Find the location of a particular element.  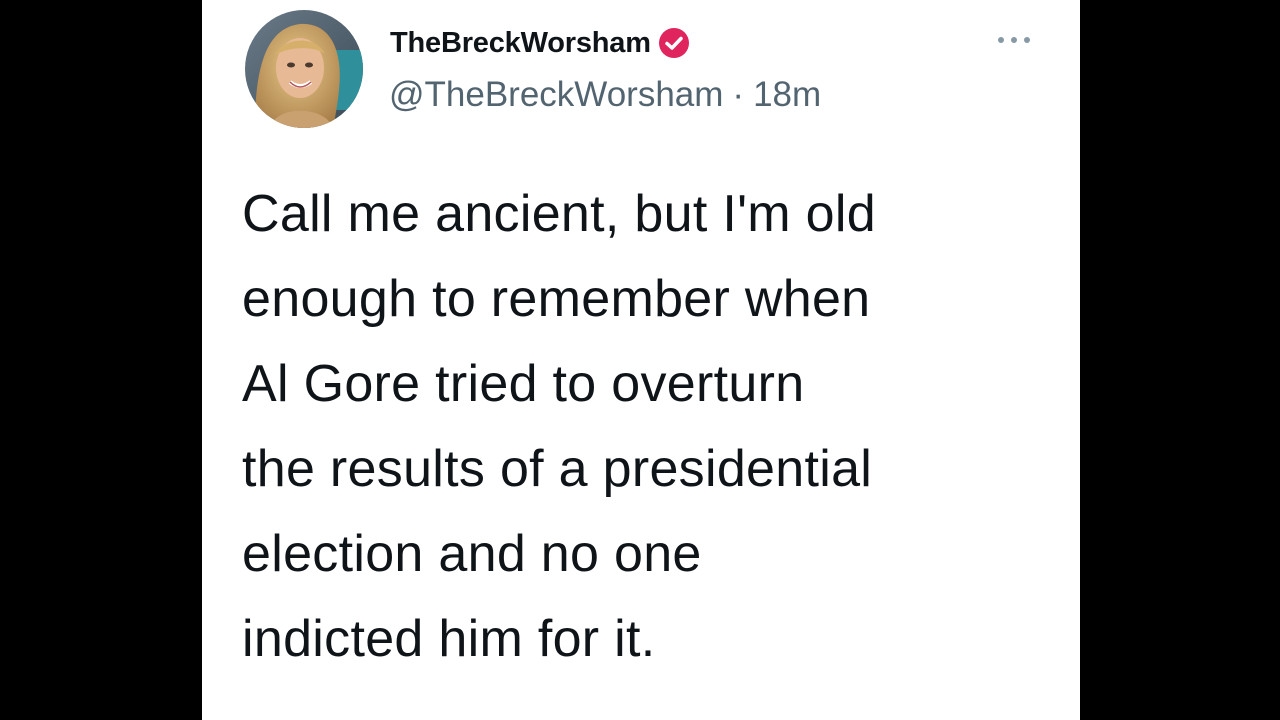

verified-check-icon is located at coordinates (673, 43).